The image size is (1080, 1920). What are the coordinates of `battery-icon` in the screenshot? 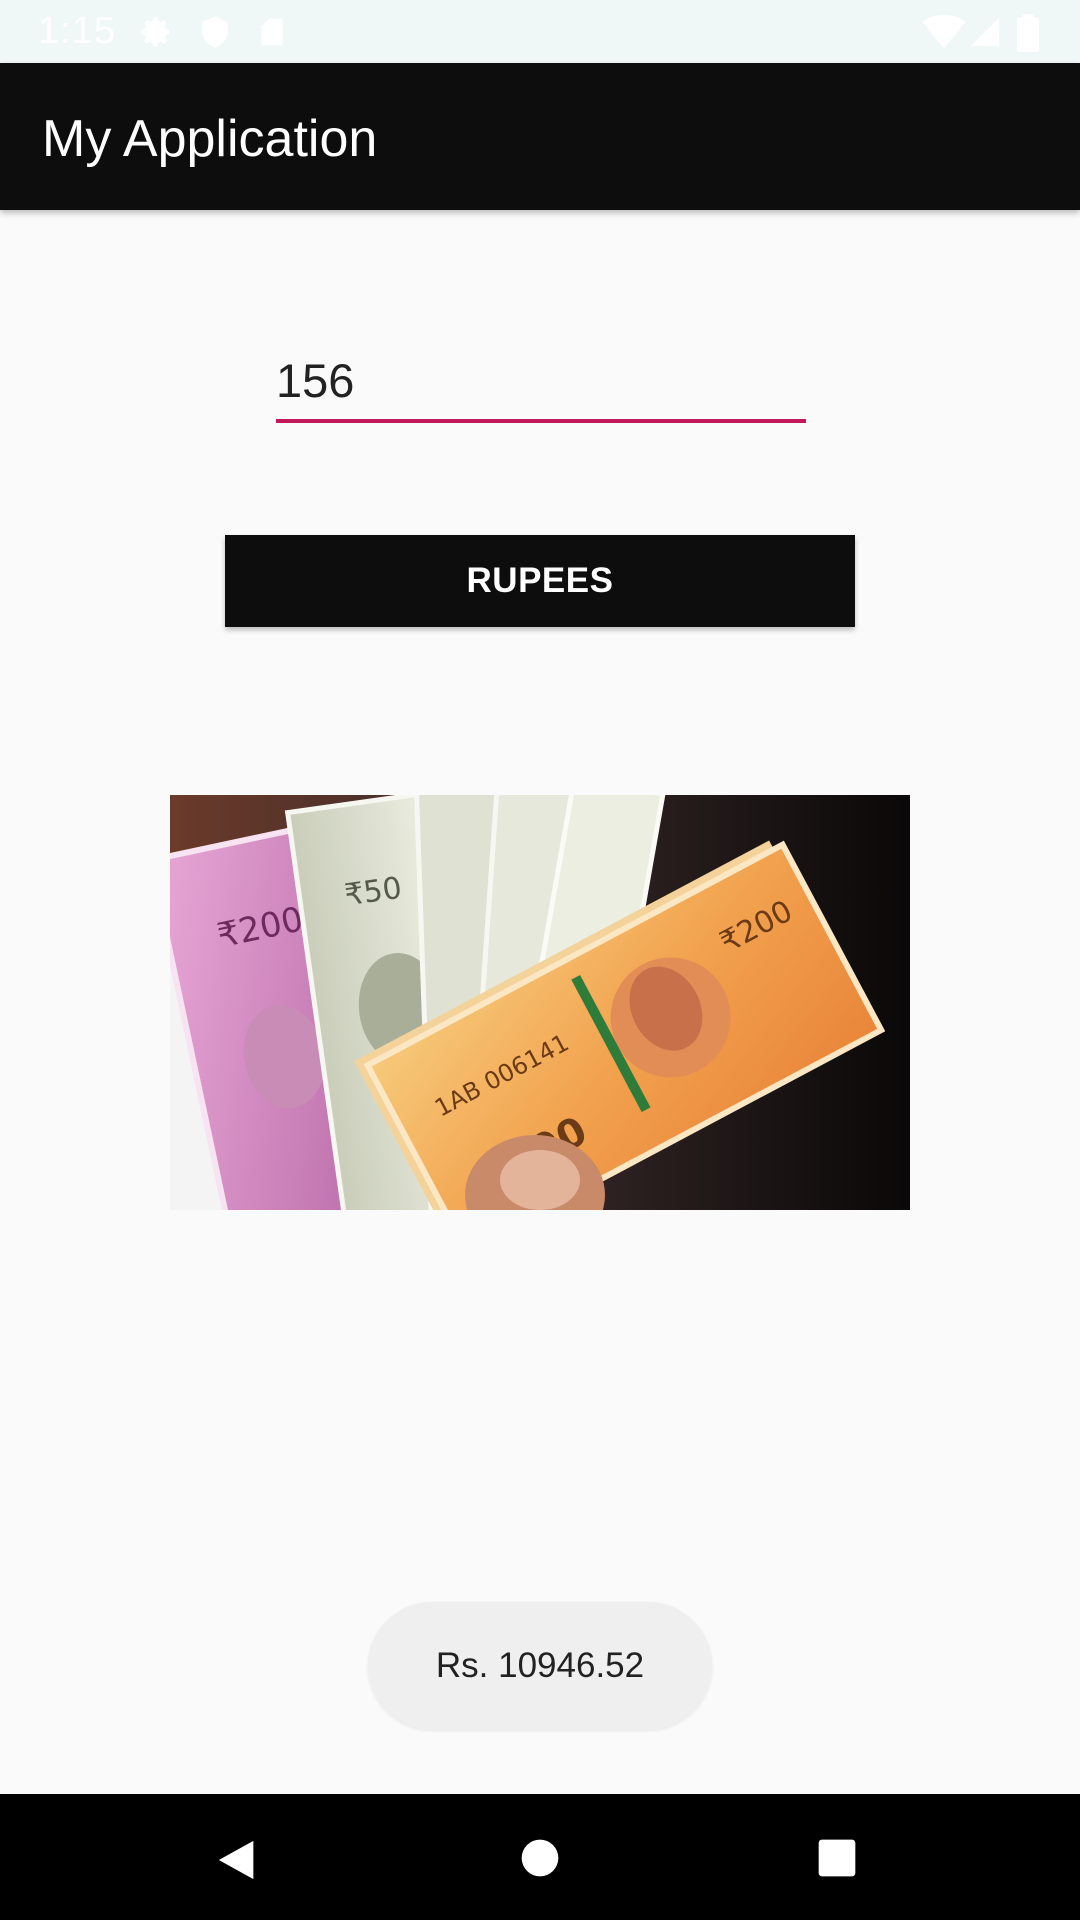 It's located at (1028, 35).